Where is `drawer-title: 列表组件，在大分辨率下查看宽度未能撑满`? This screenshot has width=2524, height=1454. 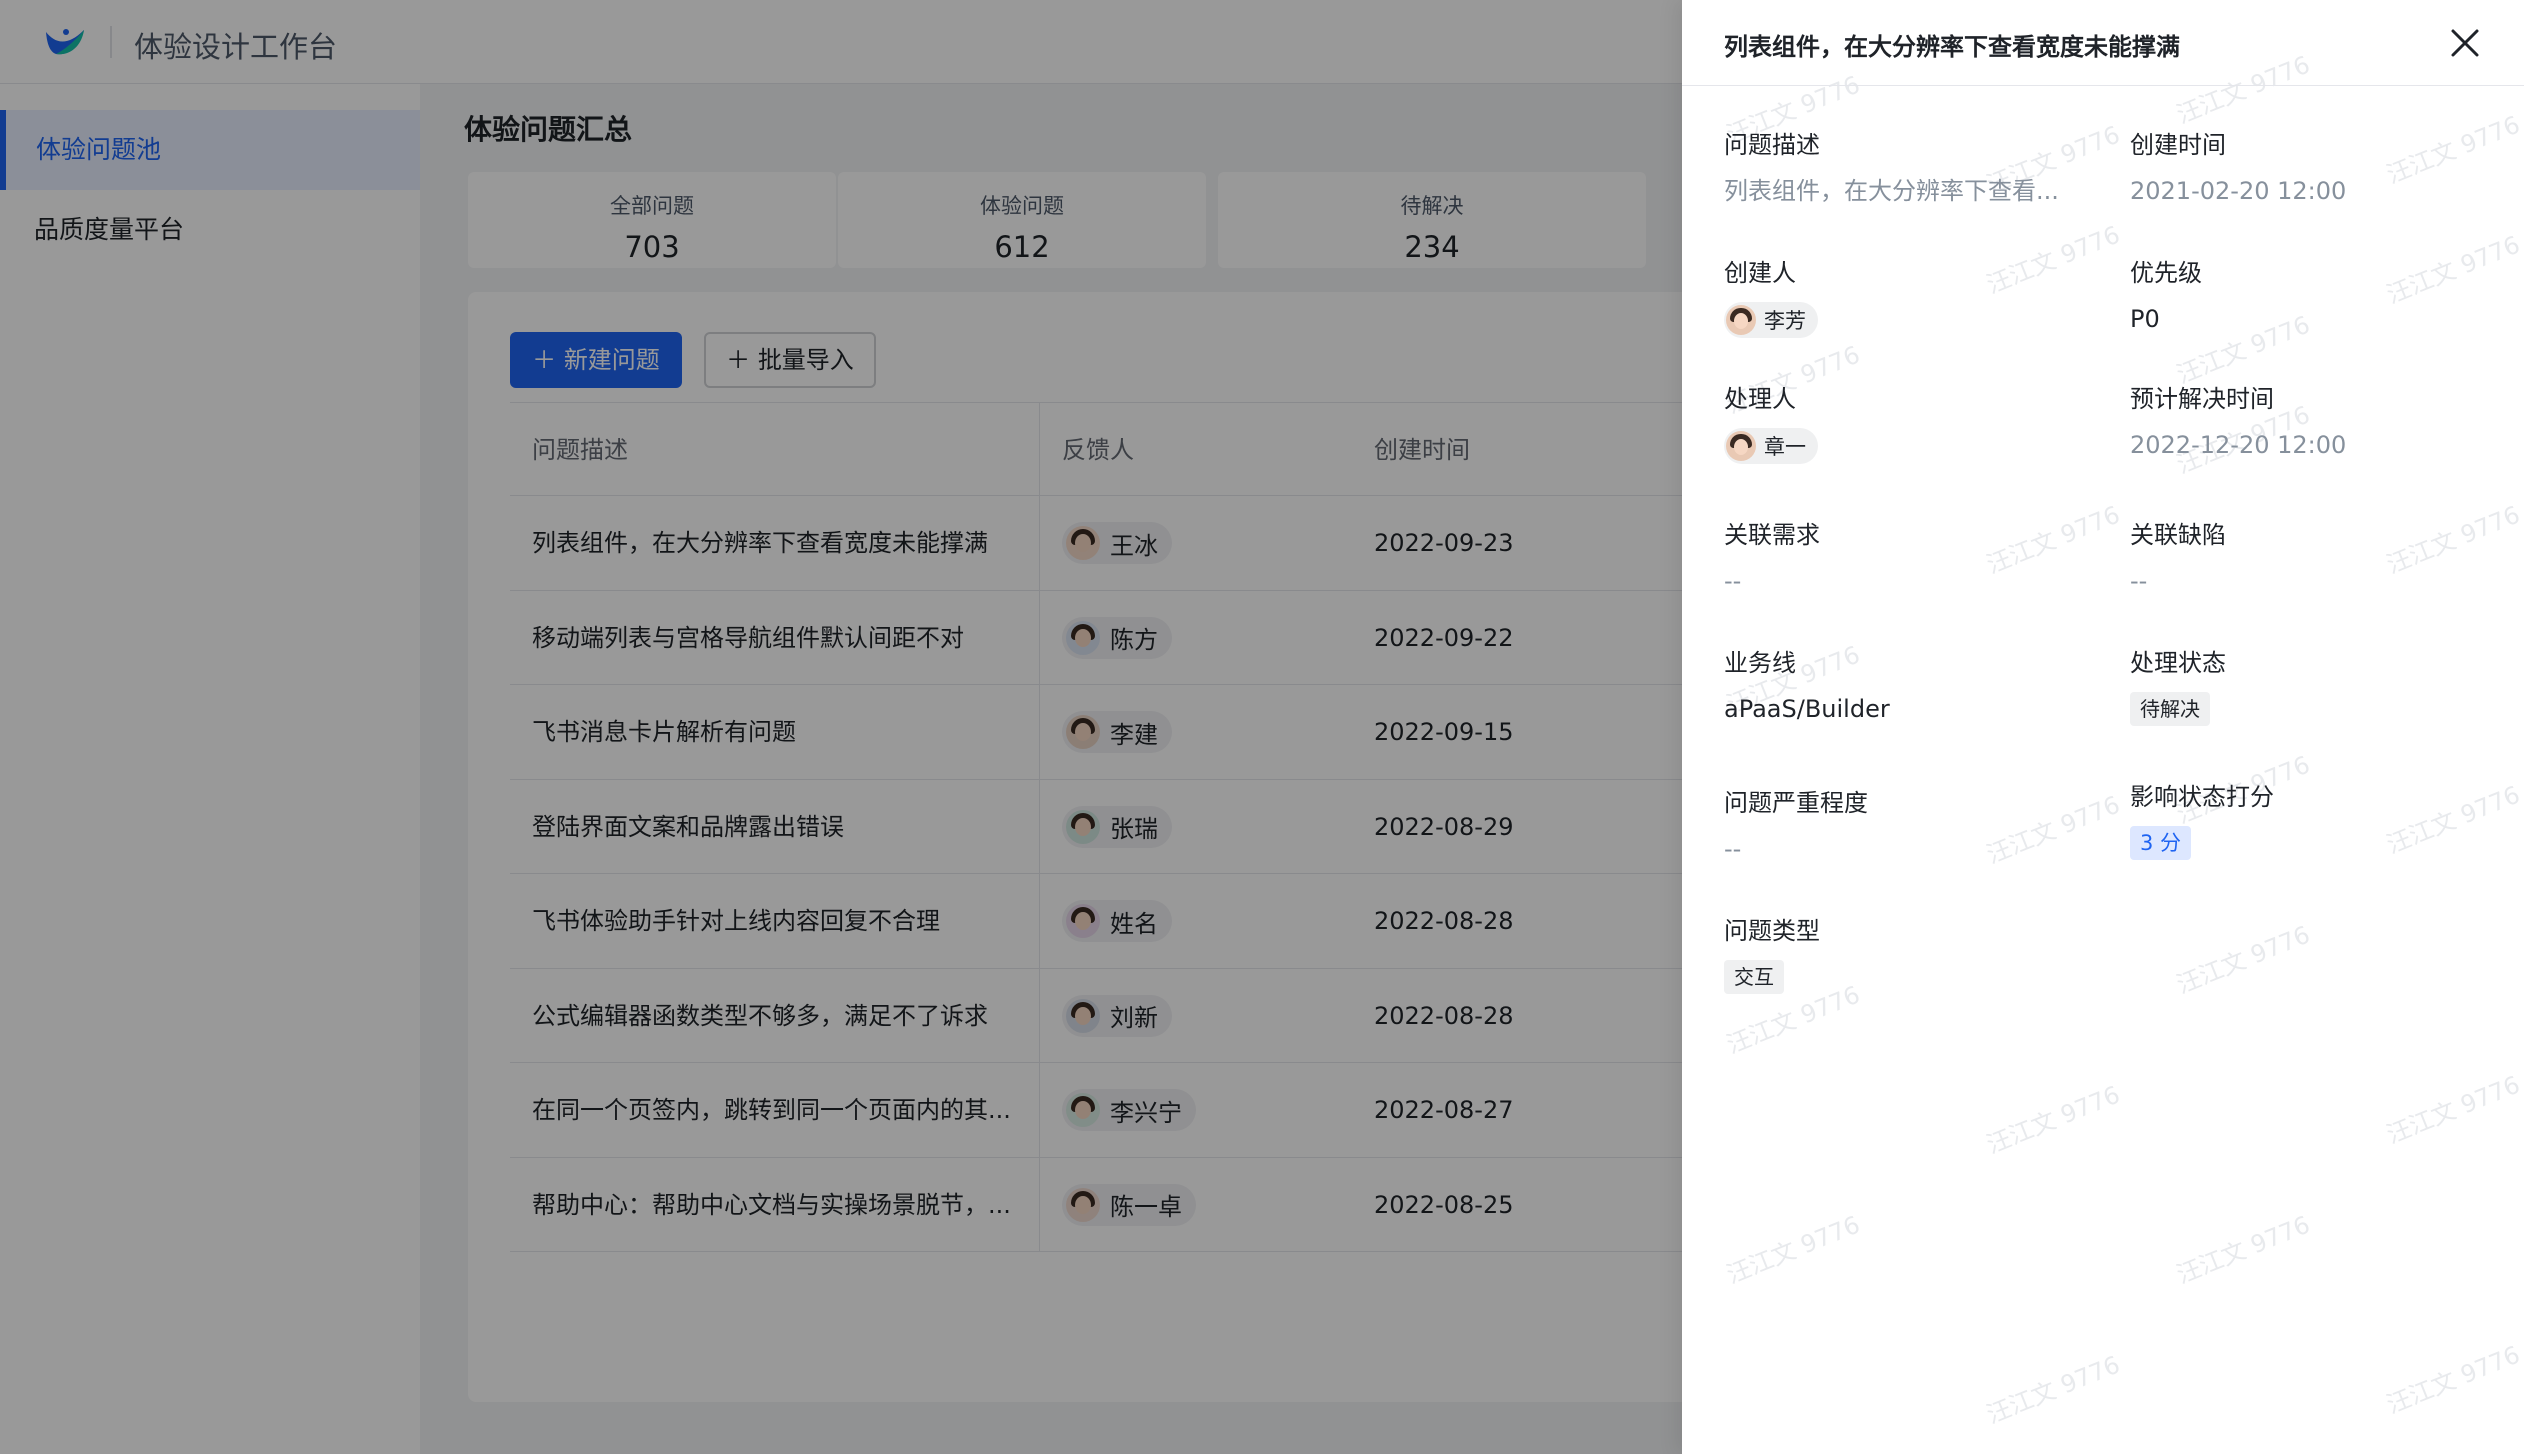 drawer-title: 列表组件，在大分辨率下查看宽度未能撑满 is located at coordinates (1952, 47).